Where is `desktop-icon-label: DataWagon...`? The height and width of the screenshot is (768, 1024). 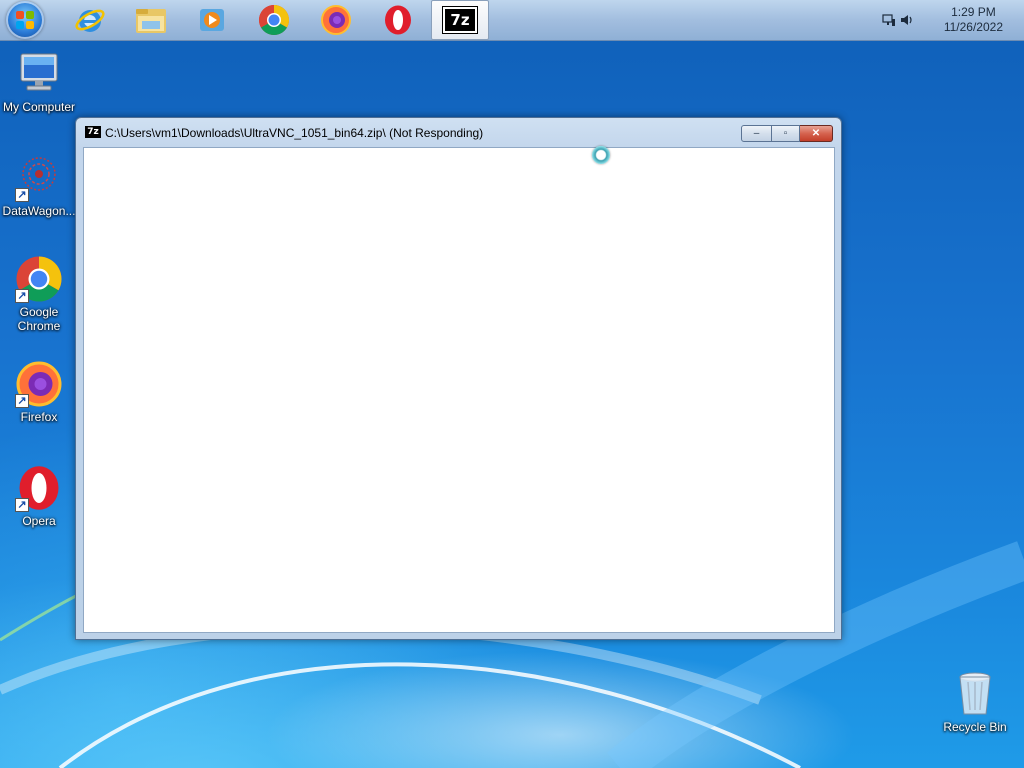
desktop-icon-label: DataWagon... is located at coordinates (39, 211).